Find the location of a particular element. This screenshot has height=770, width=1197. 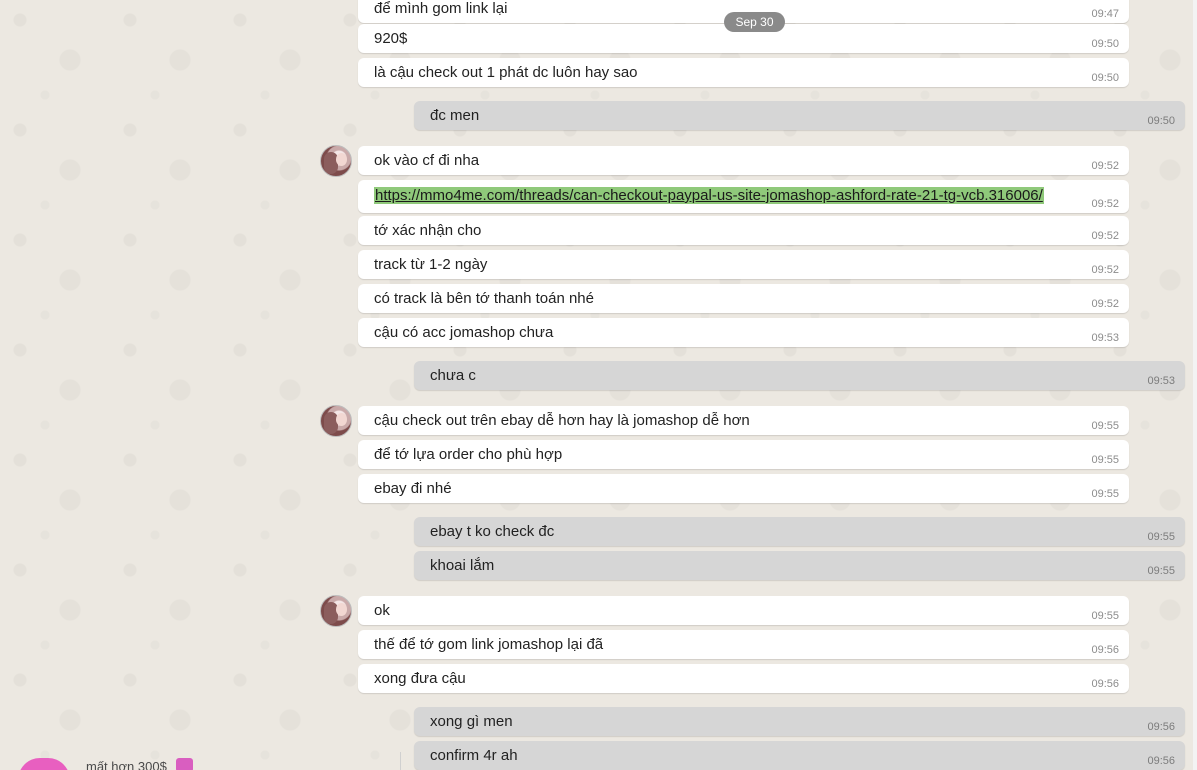

scrollbar is located at coordinates (1195, 385).